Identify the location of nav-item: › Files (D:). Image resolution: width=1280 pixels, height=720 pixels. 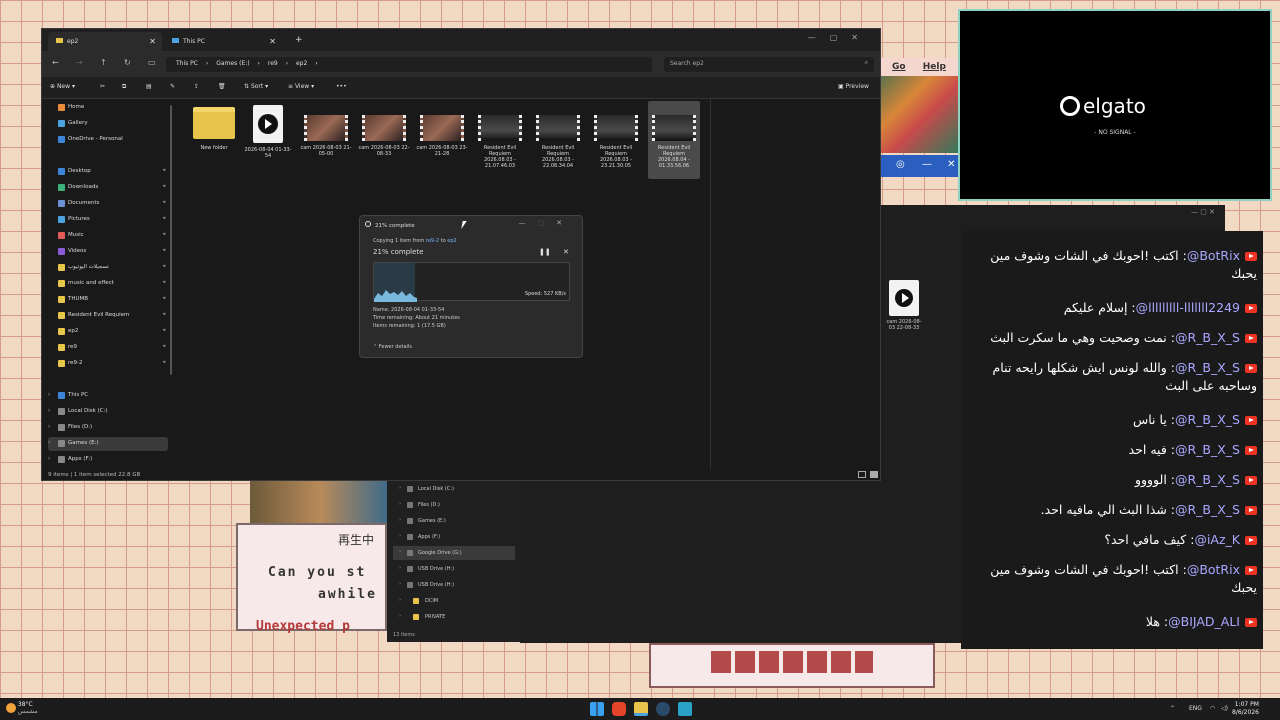
(454, 505).